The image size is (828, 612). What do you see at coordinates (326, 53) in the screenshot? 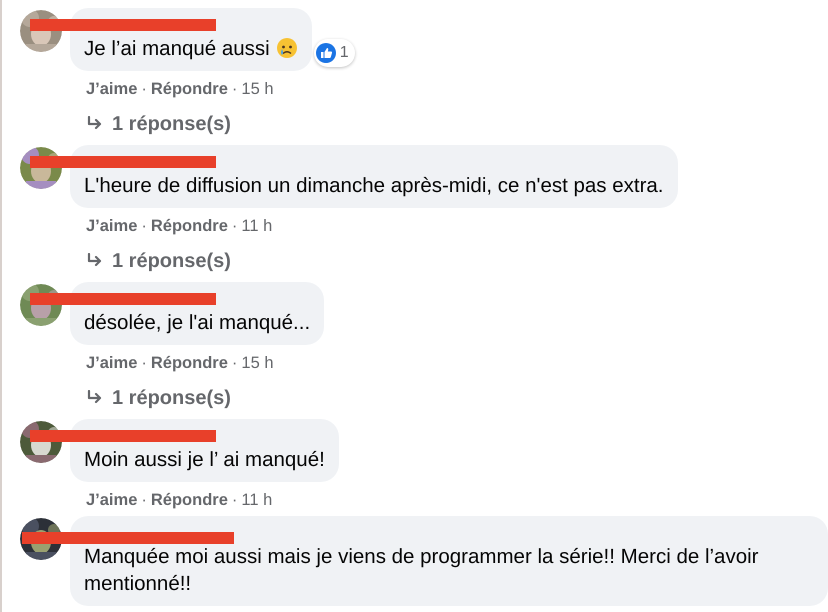
I see `thumbs-up-icon` at bounding box center [326, 53].